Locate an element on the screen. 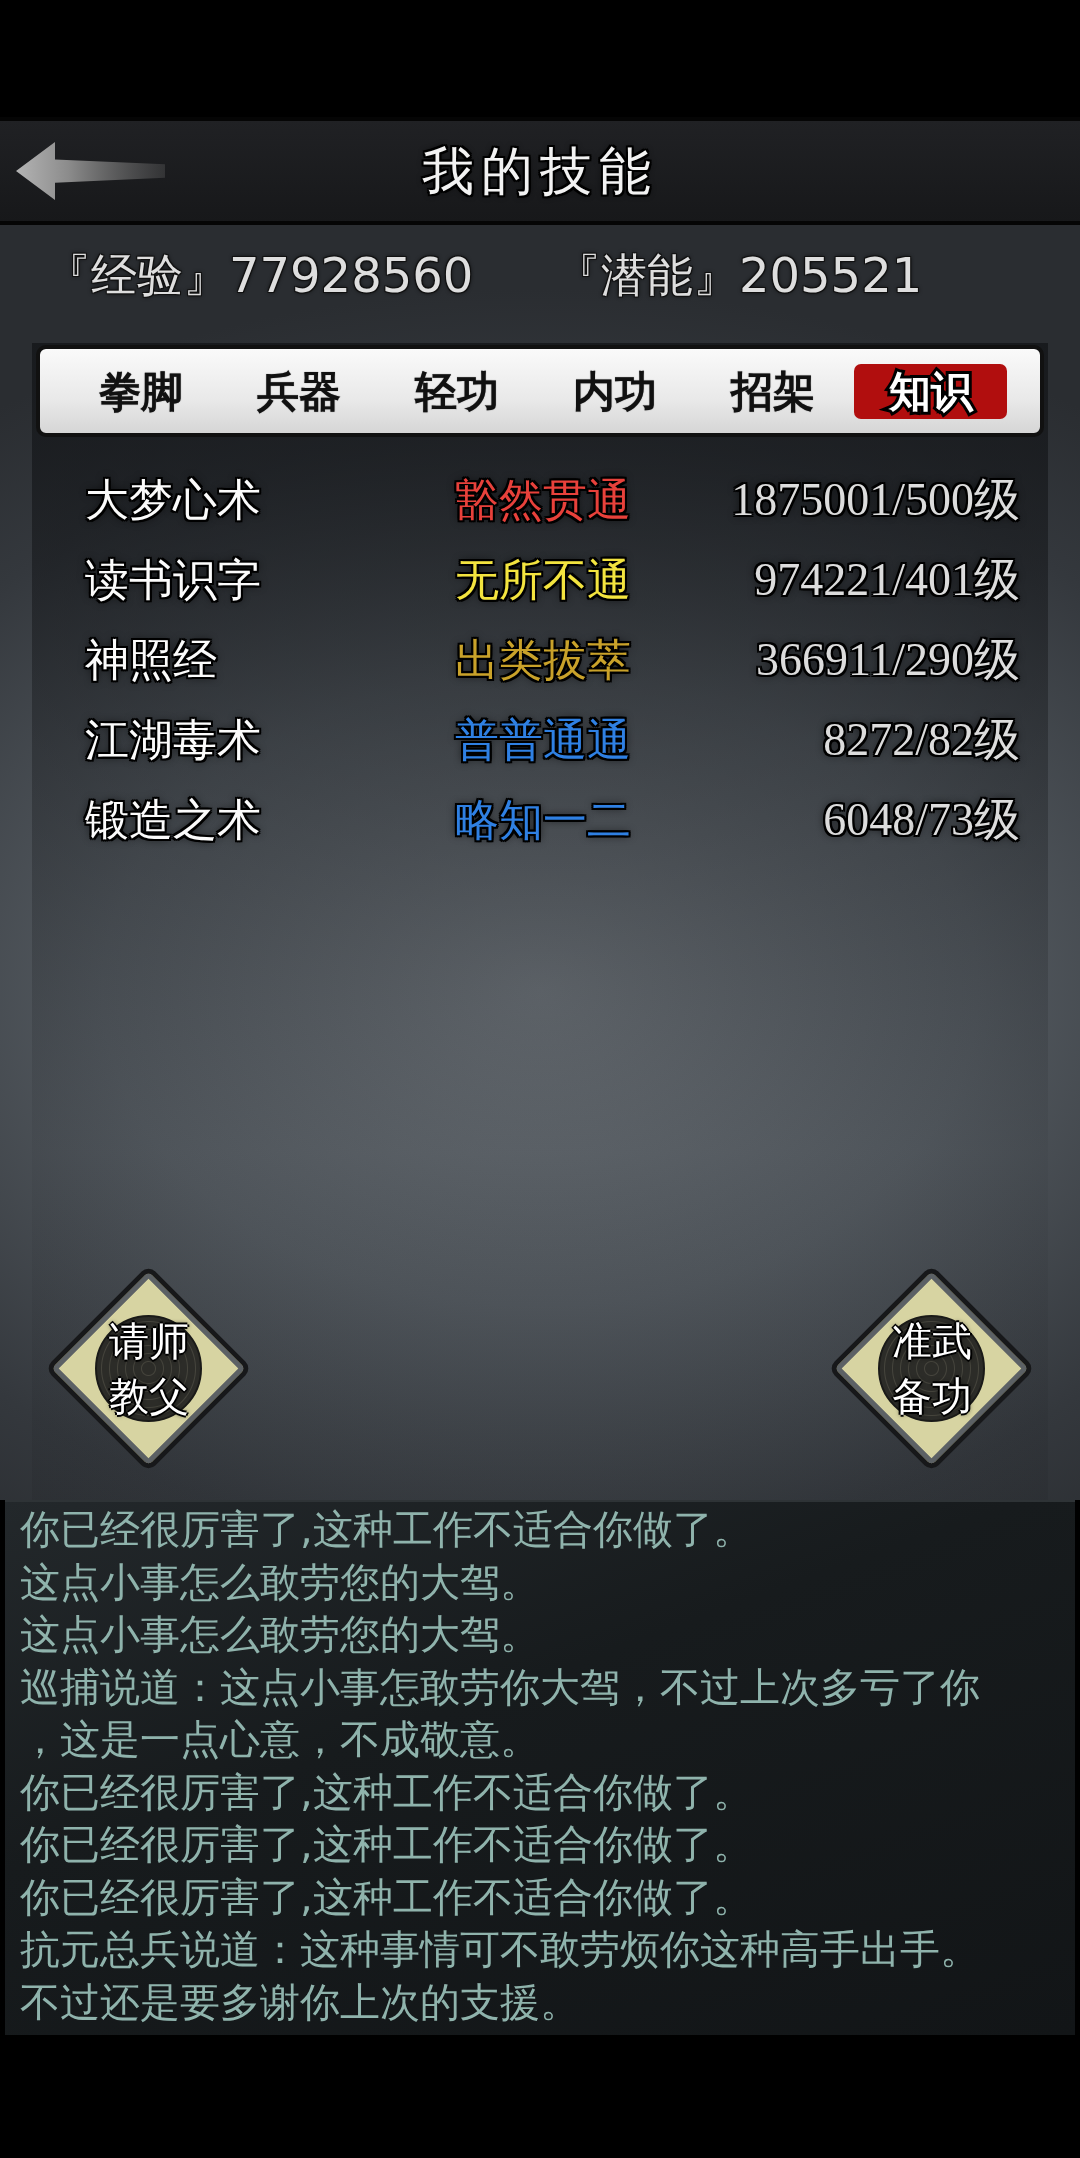 This screenshot has height=2158, width=1080. skill-points: 974221 is located at coordinates (823, 580).